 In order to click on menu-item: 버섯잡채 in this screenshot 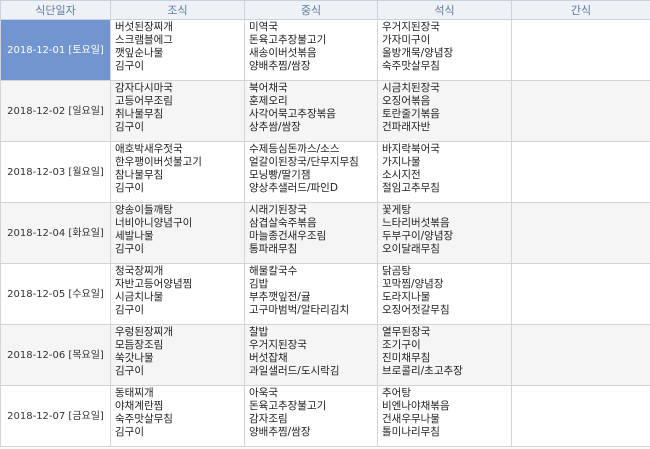, I will do `click(268, 358)`.